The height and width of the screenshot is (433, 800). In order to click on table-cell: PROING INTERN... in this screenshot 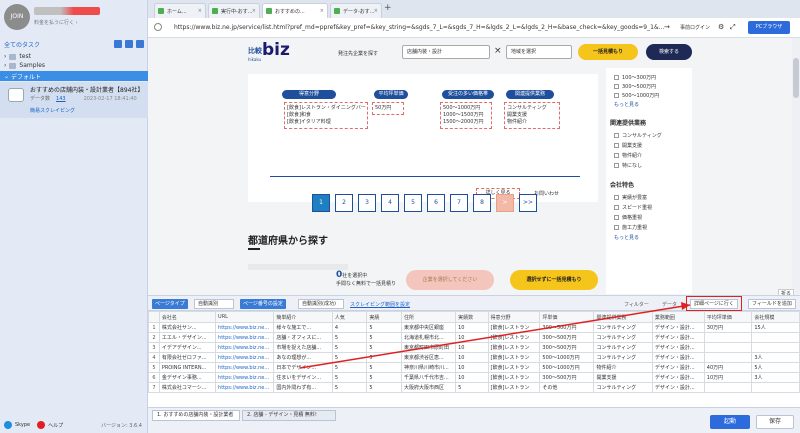, I will do `click(187, 367)`.